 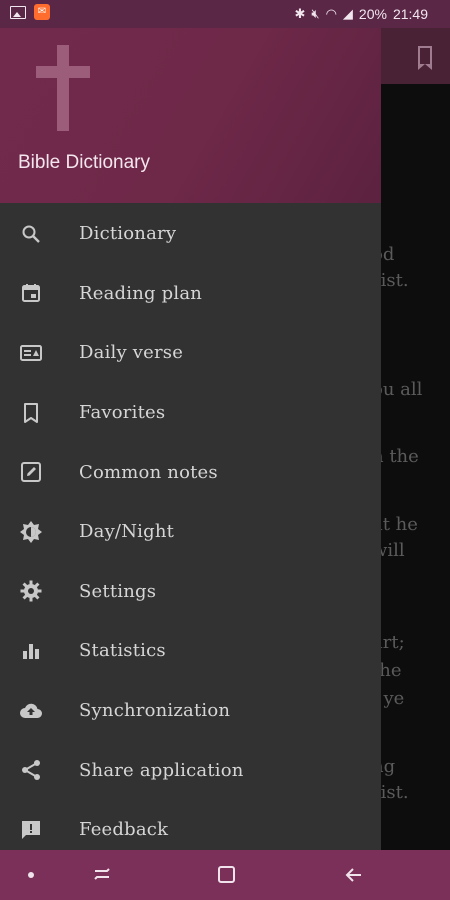 I want to click on bar-chart-icon, so click(x=31, y=651).